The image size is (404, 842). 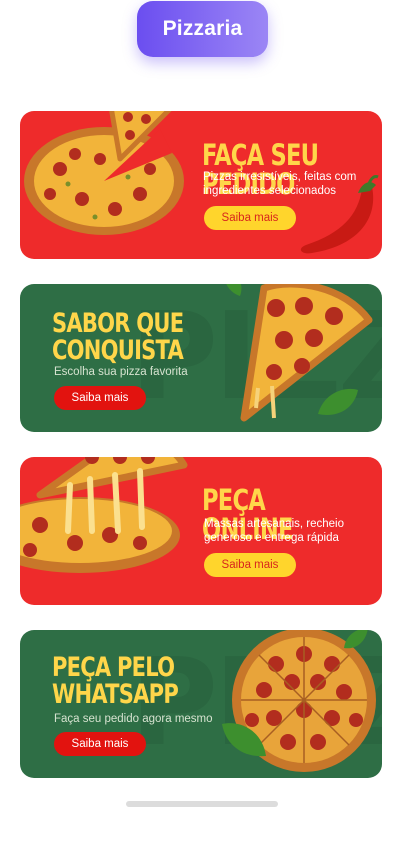 What do you see at coordinates (104, 173) in the screenshot?
I see `pizza-whole-image` at bounding box center [104, 173].